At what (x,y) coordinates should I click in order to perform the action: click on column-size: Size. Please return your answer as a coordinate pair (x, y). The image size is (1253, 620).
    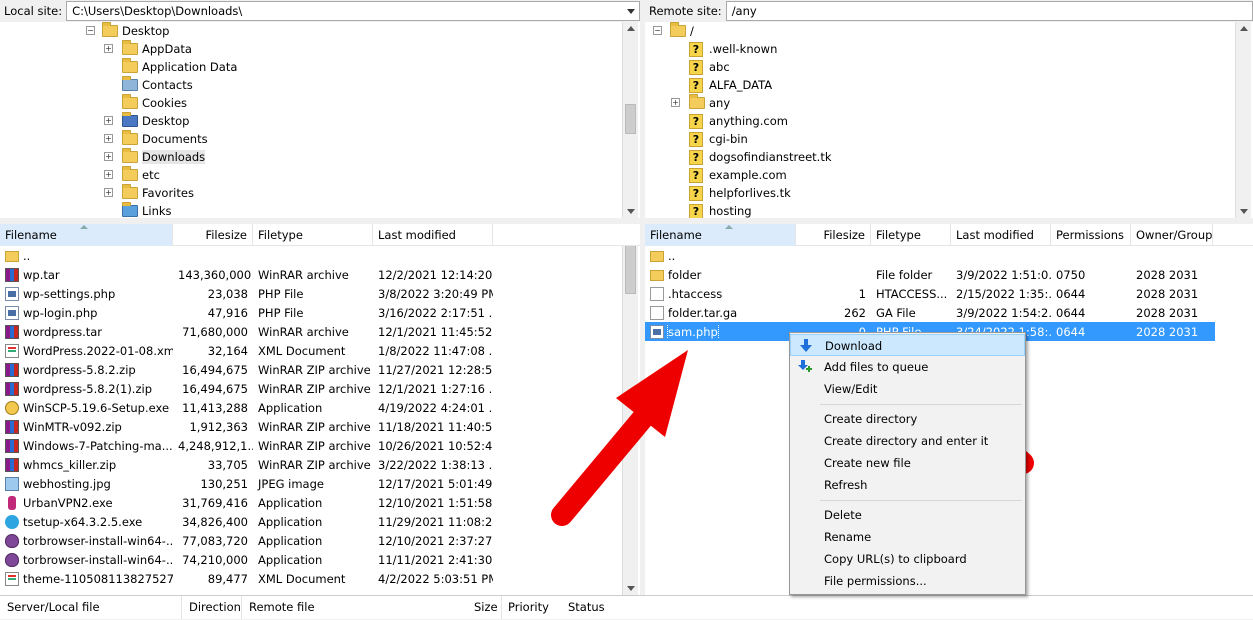
    Looking at the image, I should click on (486, 607).